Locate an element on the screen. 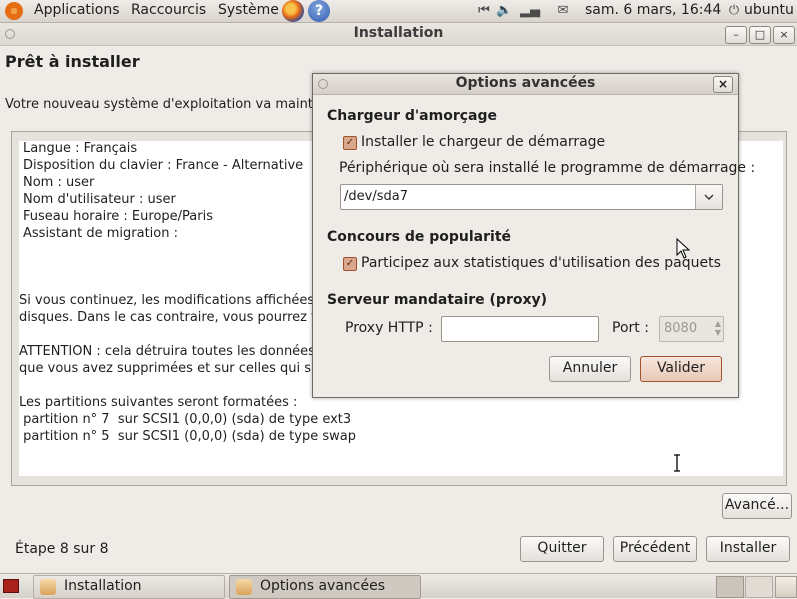 Image resolution: width=797 pixels, height=599 pixels. volume-icon: 🔈 is located at coordinates (504, 11).